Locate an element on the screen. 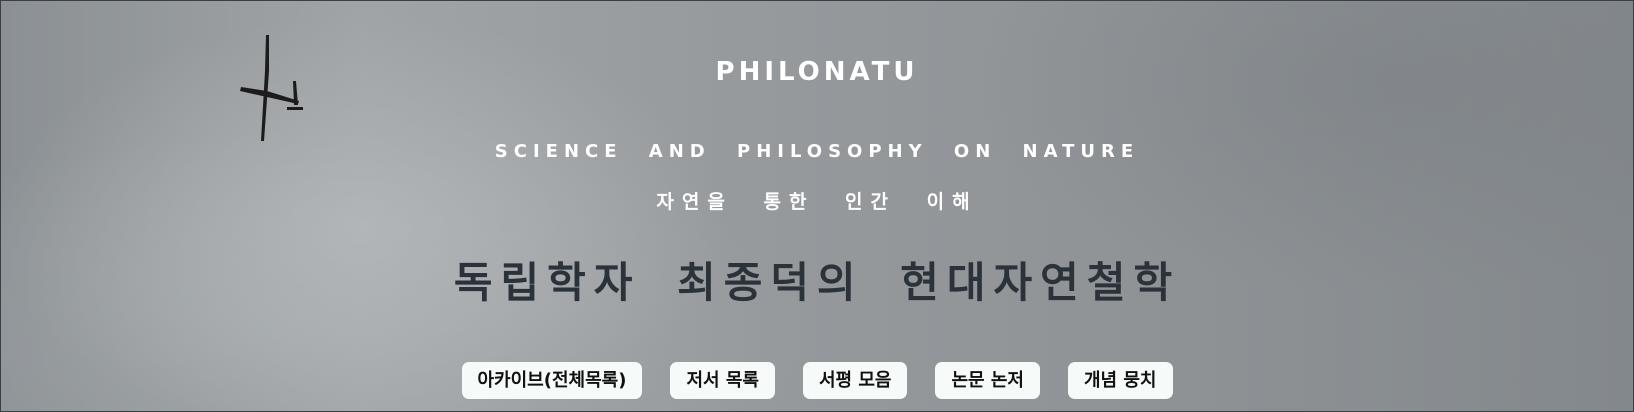 This screenshot has width=1634, height=412. nav-books-button: 저서 목록 is located at coordinates (722, 380).